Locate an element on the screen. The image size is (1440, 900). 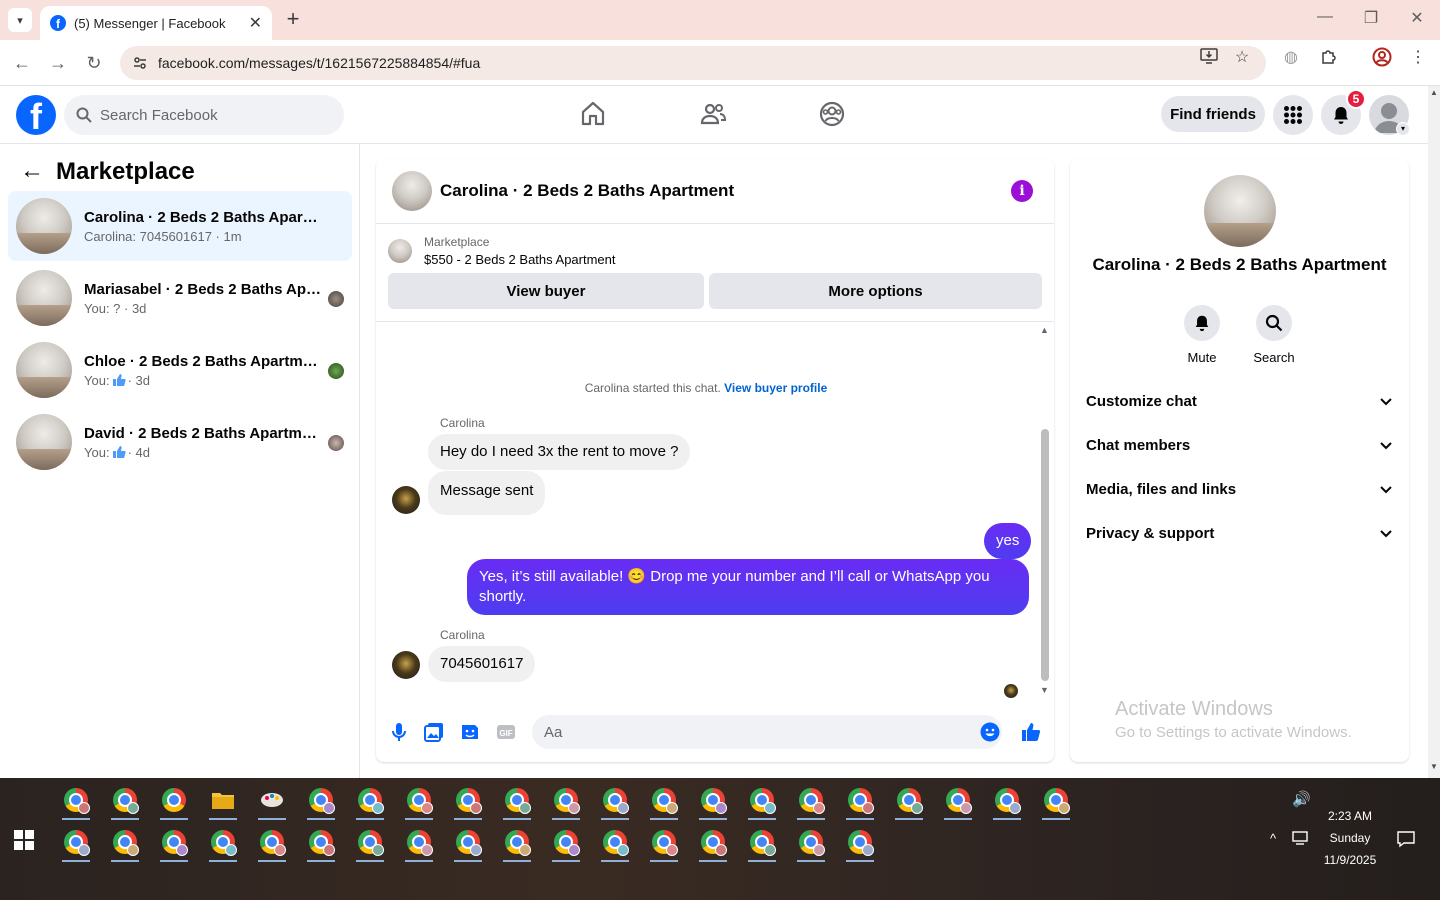
facebook-logo-icon: f is located at coordinates (36, 115).